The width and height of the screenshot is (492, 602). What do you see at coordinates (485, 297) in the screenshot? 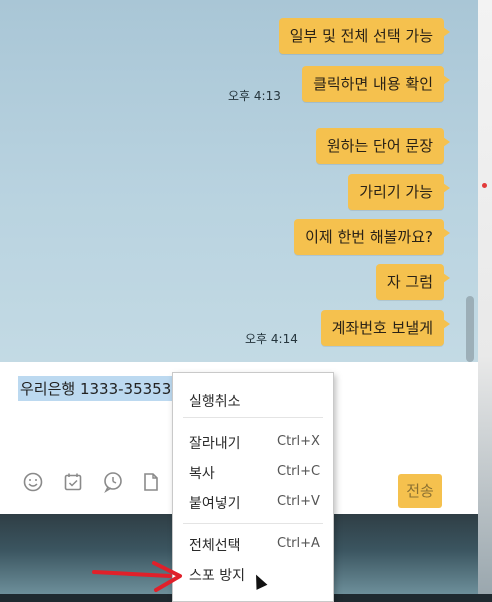
I see `window-edge` at bounding box center [485, 297].